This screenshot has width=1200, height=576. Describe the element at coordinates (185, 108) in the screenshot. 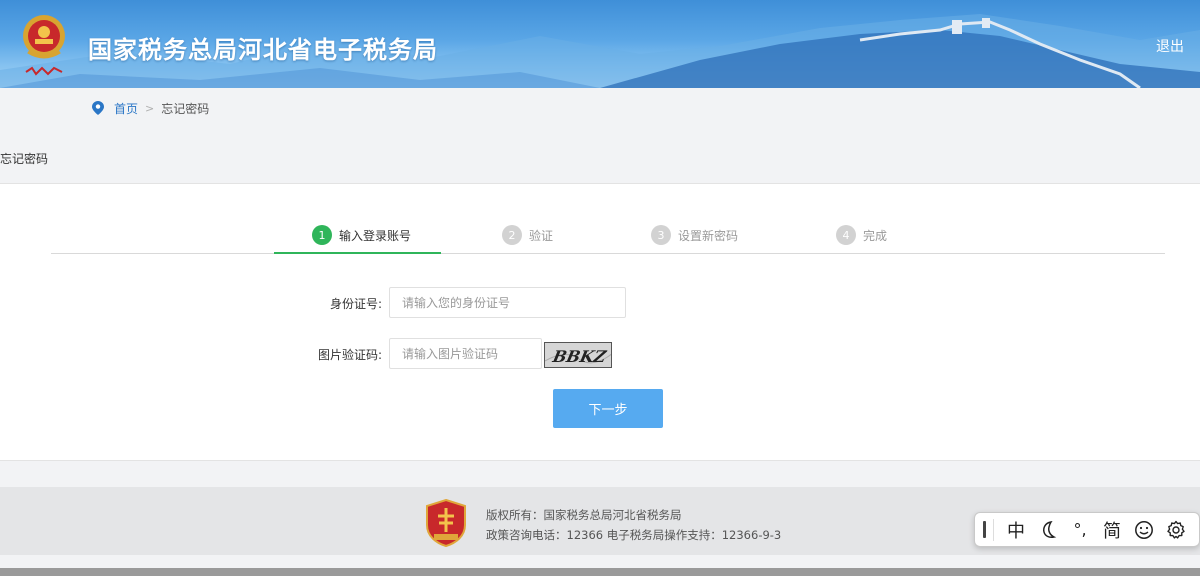

I see `breadcrumb-current: 忘记密码` at that location.